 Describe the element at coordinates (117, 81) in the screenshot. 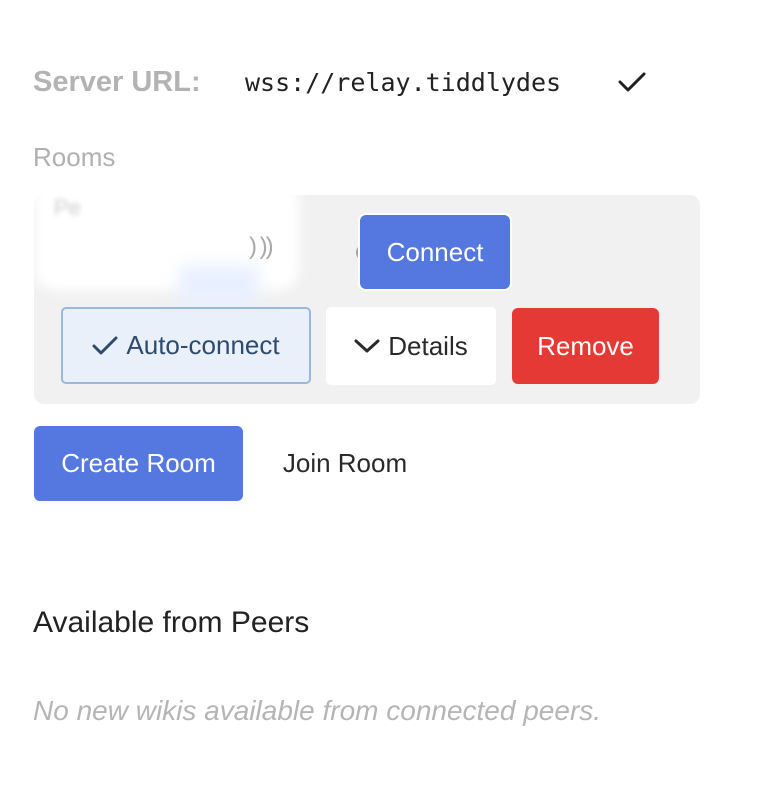

I see `server-url-label: Server URL:` at that location.